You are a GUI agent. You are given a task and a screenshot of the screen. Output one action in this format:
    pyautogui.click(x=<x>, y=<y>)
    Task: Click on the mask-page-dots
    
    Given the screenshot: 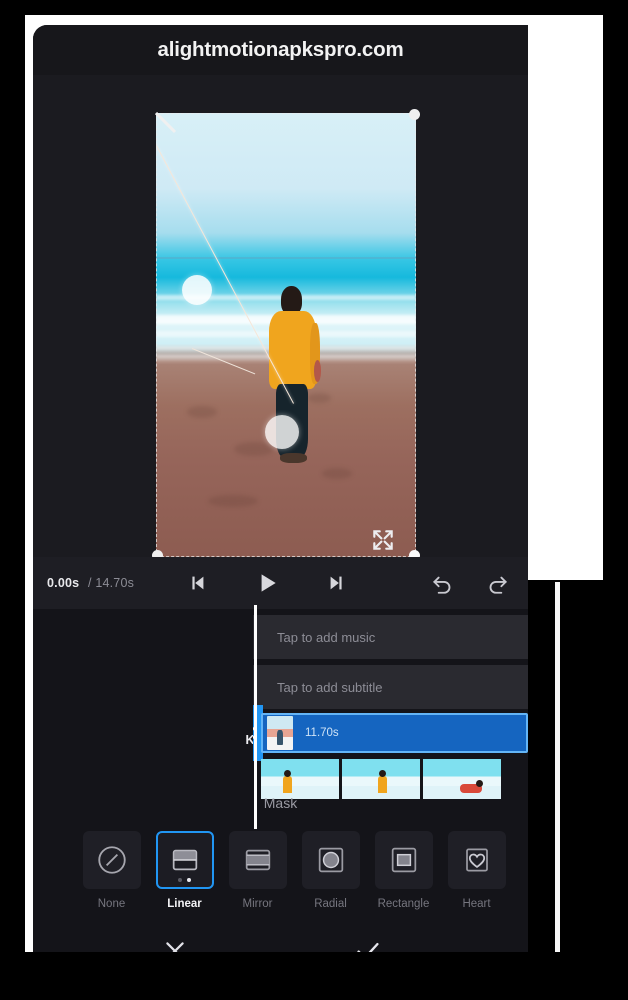 What is the action you would take?
    pyautogui.click(x=185, y=880)
    